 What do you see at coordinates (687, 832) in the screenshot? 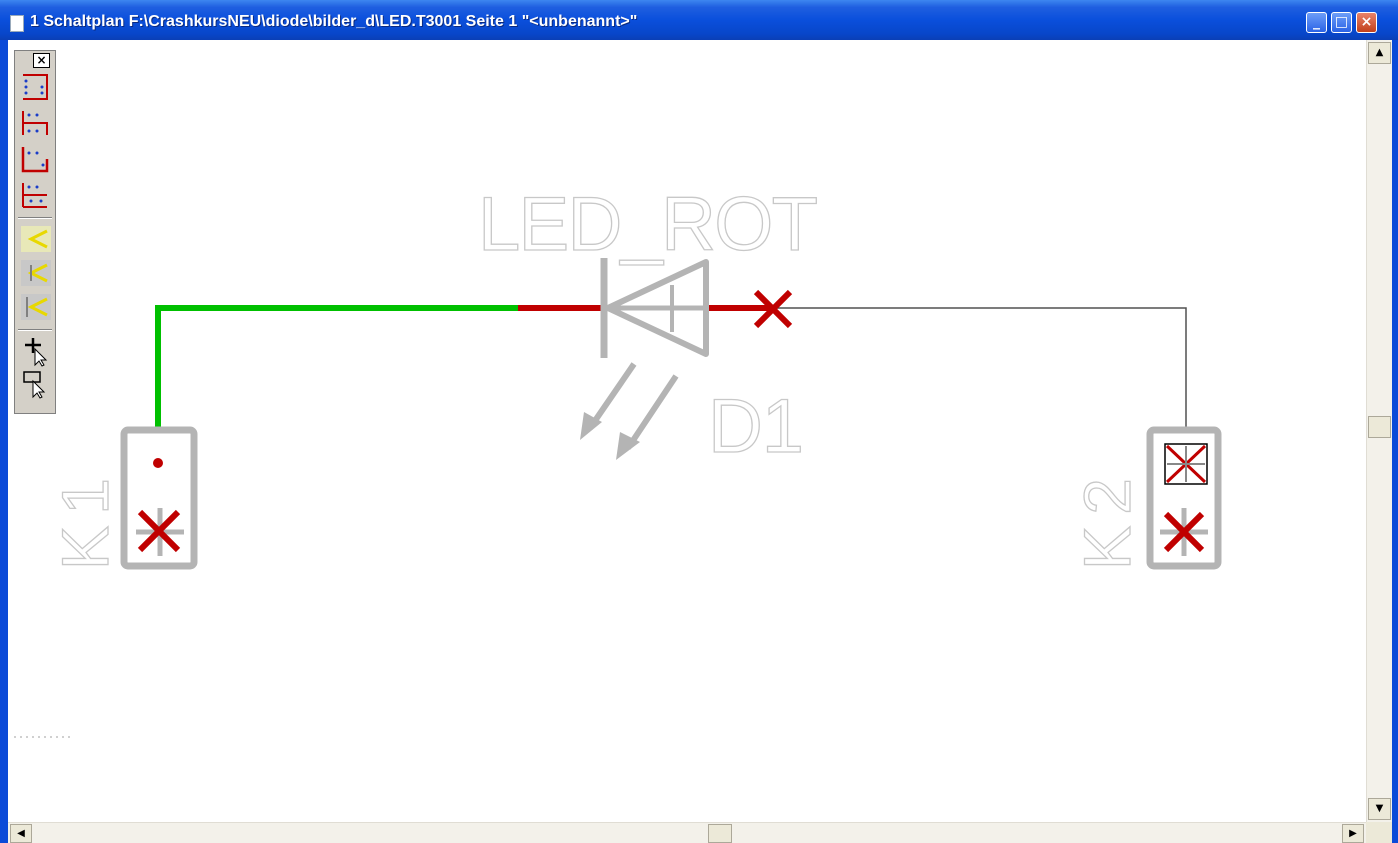
I see `horizontal-scrollbar: ◀ ▶` at bounding box center [687, 832].